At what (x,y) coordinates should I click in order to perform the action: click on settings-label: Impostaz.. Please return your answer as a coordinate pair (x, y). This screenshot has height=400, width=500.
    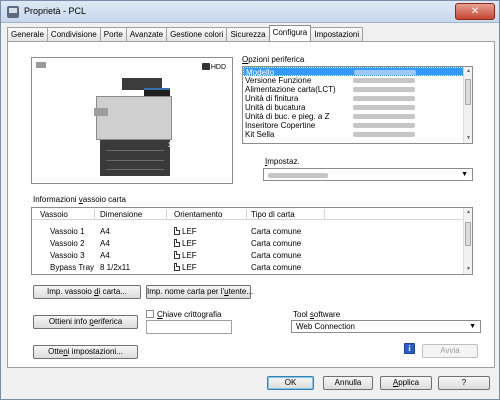
    Looking at the image, I should click on (282, 161).